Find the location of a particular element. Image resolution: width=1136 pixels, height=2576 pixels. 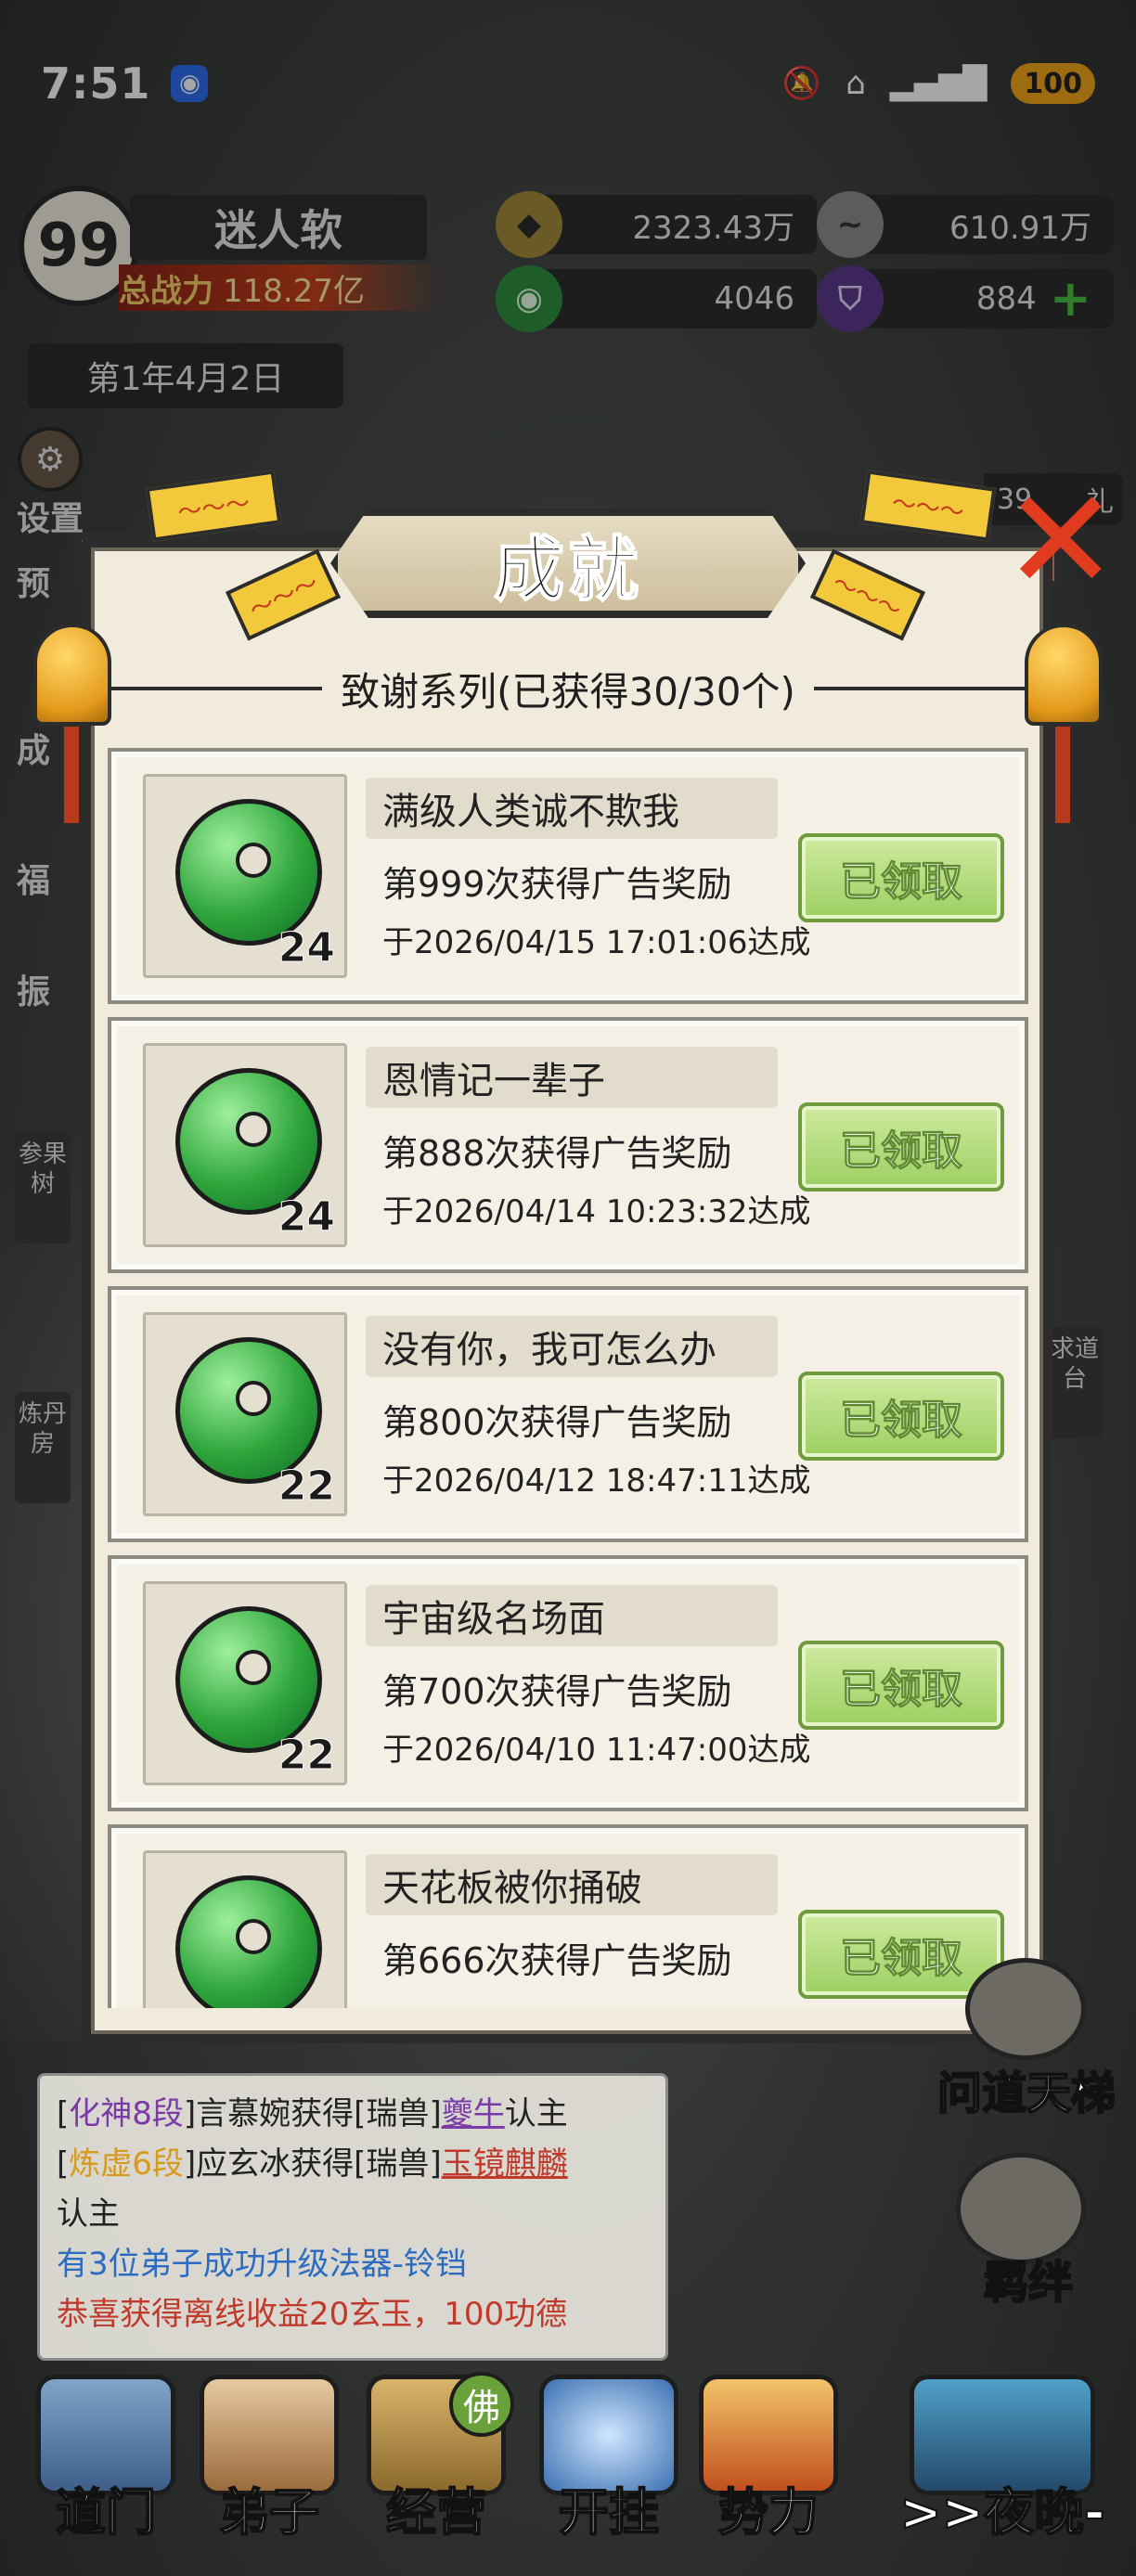

nav-yewan: >>夜晚- is located at coordinates (1002, 2459).